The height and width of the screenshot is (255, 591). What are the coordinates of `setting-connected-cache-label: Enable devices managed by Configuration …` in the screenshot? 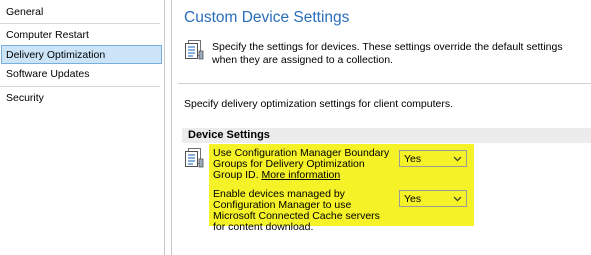 It's located at (303, 211).